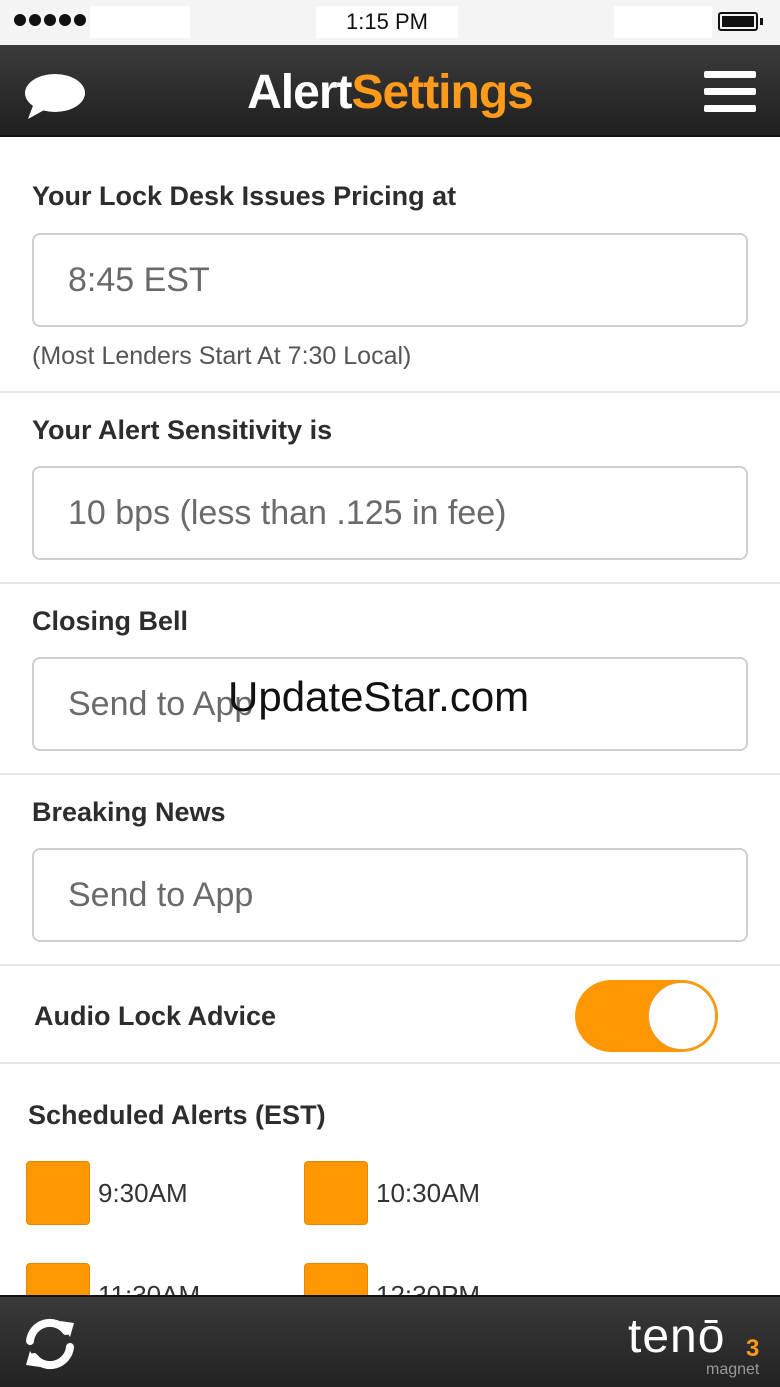  What do you see at coordinates (390, 280) in the screenshot?
I see `pricing-time-field: 8:45 EST` at bounding box center [390, 280].